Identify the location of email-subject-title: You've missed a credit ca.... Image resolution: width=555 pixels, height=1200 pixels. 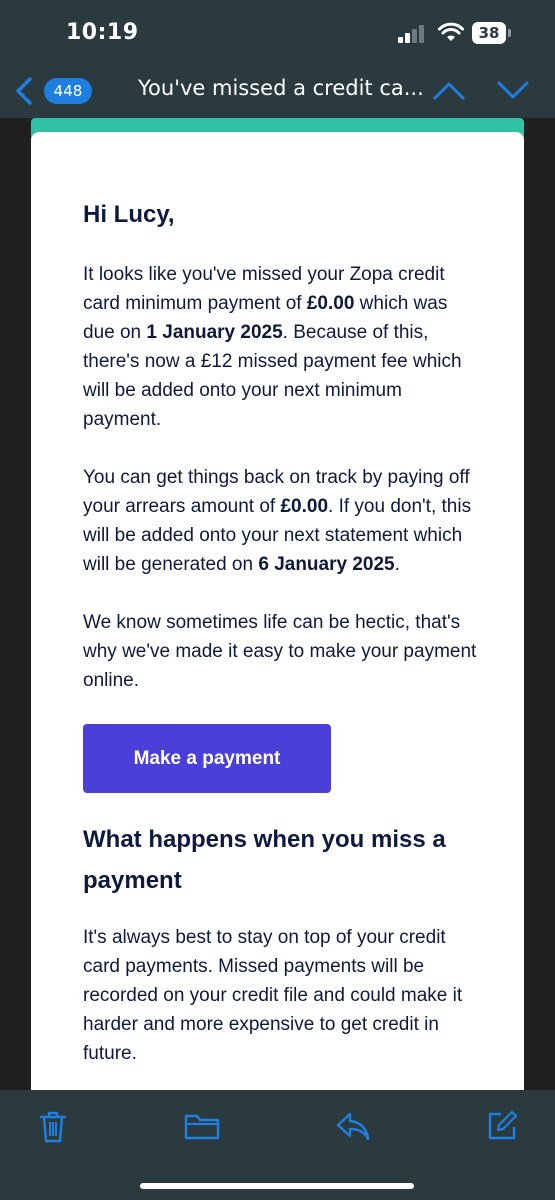
(281, 88).